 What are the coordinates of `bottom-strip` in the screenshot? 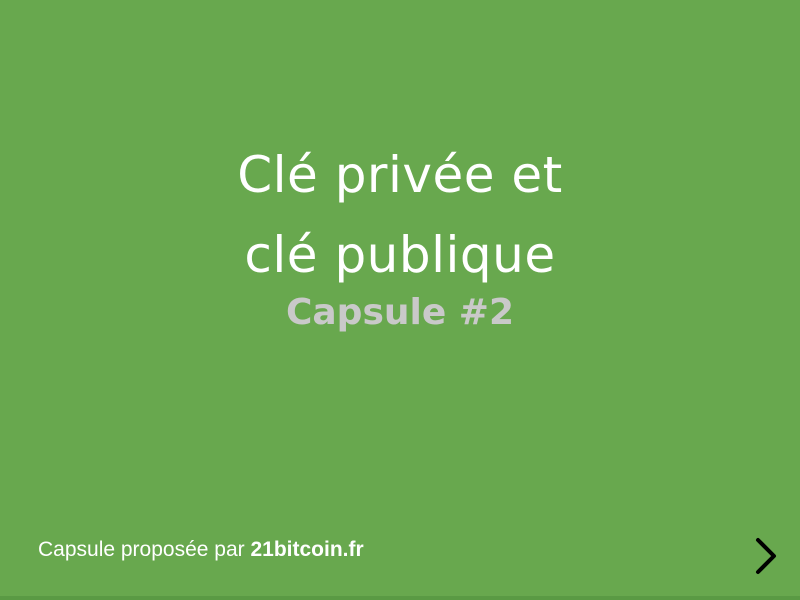 It's located at (400, 598).